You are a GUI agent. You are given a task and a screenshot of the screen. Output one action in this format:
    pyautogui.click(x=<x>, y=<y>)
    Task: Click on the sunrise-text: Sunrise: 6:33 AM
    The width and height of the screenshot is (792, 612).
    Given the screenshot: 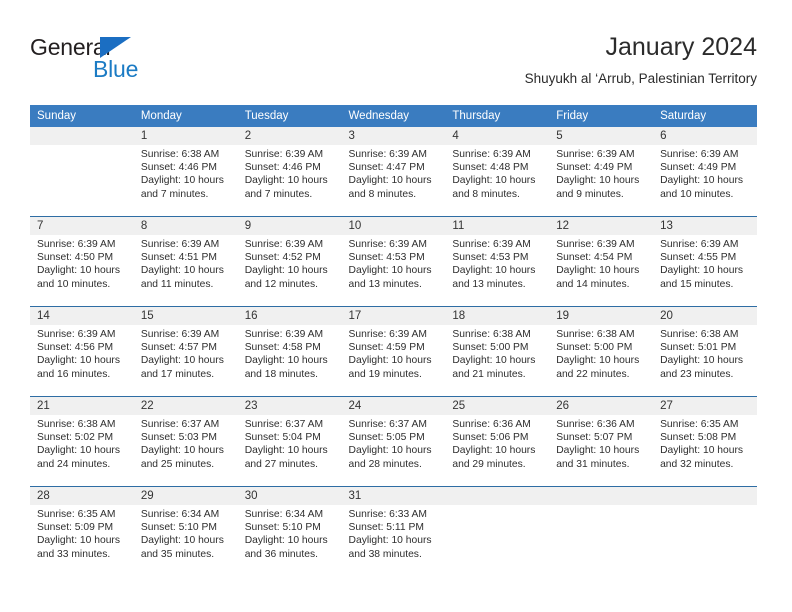 What is the action you would take?
    pyautogui.click(x=387, y=514)
    